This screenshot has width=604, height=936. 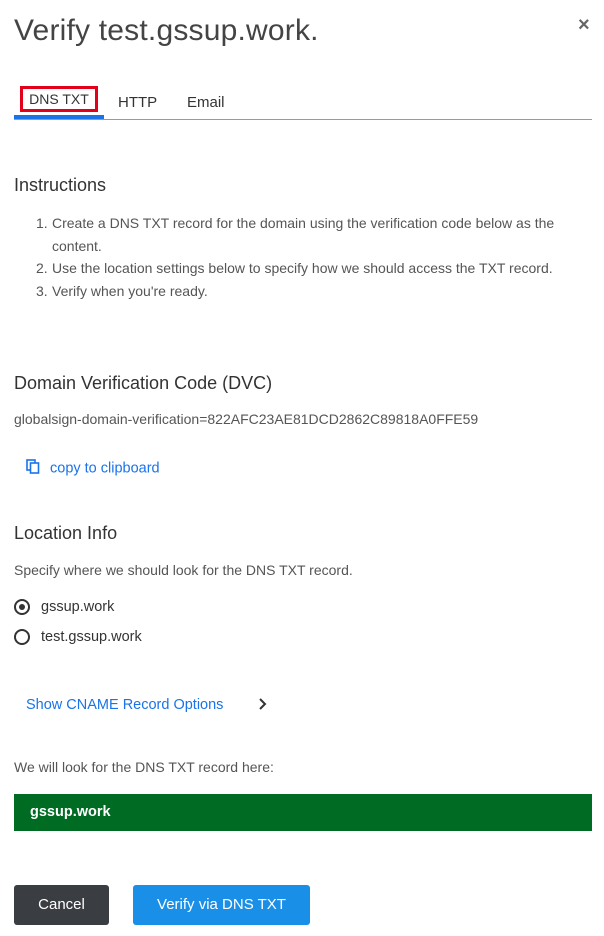 What do you see at coordinates (303, 103) in the screenshot?
I see `tab-bar: DNS TXT HTTP Email` at bounding box center [303, 103].